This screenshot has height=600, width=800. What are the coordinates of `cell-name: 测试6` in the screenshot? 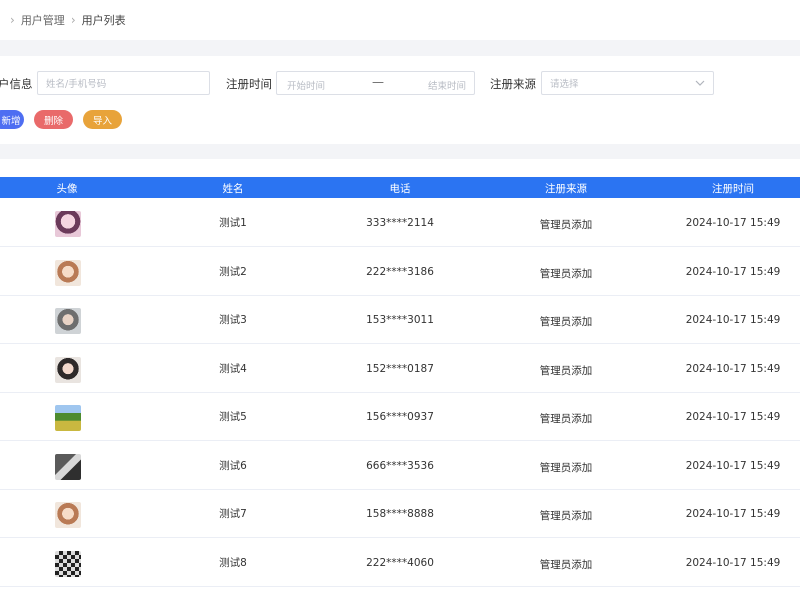 It's located at (233, 465).